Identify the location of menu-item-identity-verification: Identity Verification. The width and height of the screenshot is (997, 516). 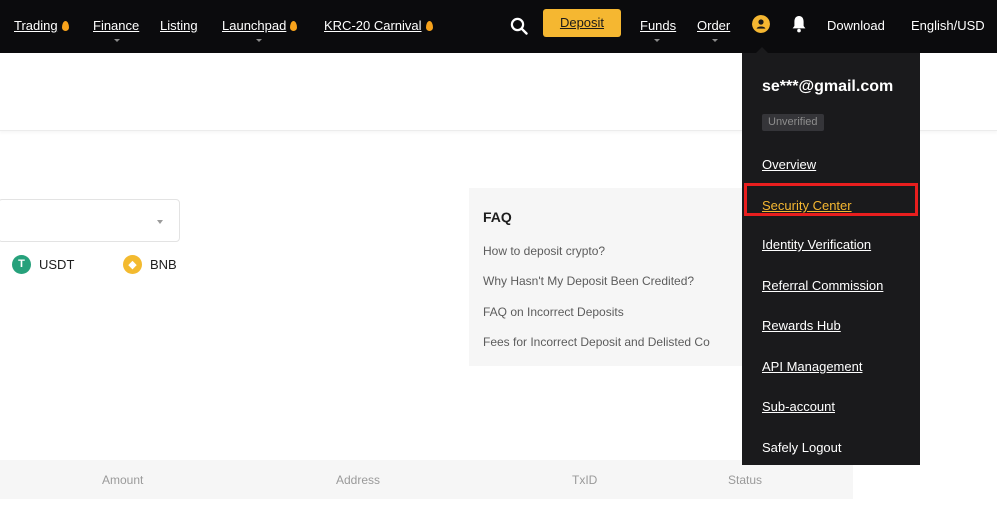
(816, 244).